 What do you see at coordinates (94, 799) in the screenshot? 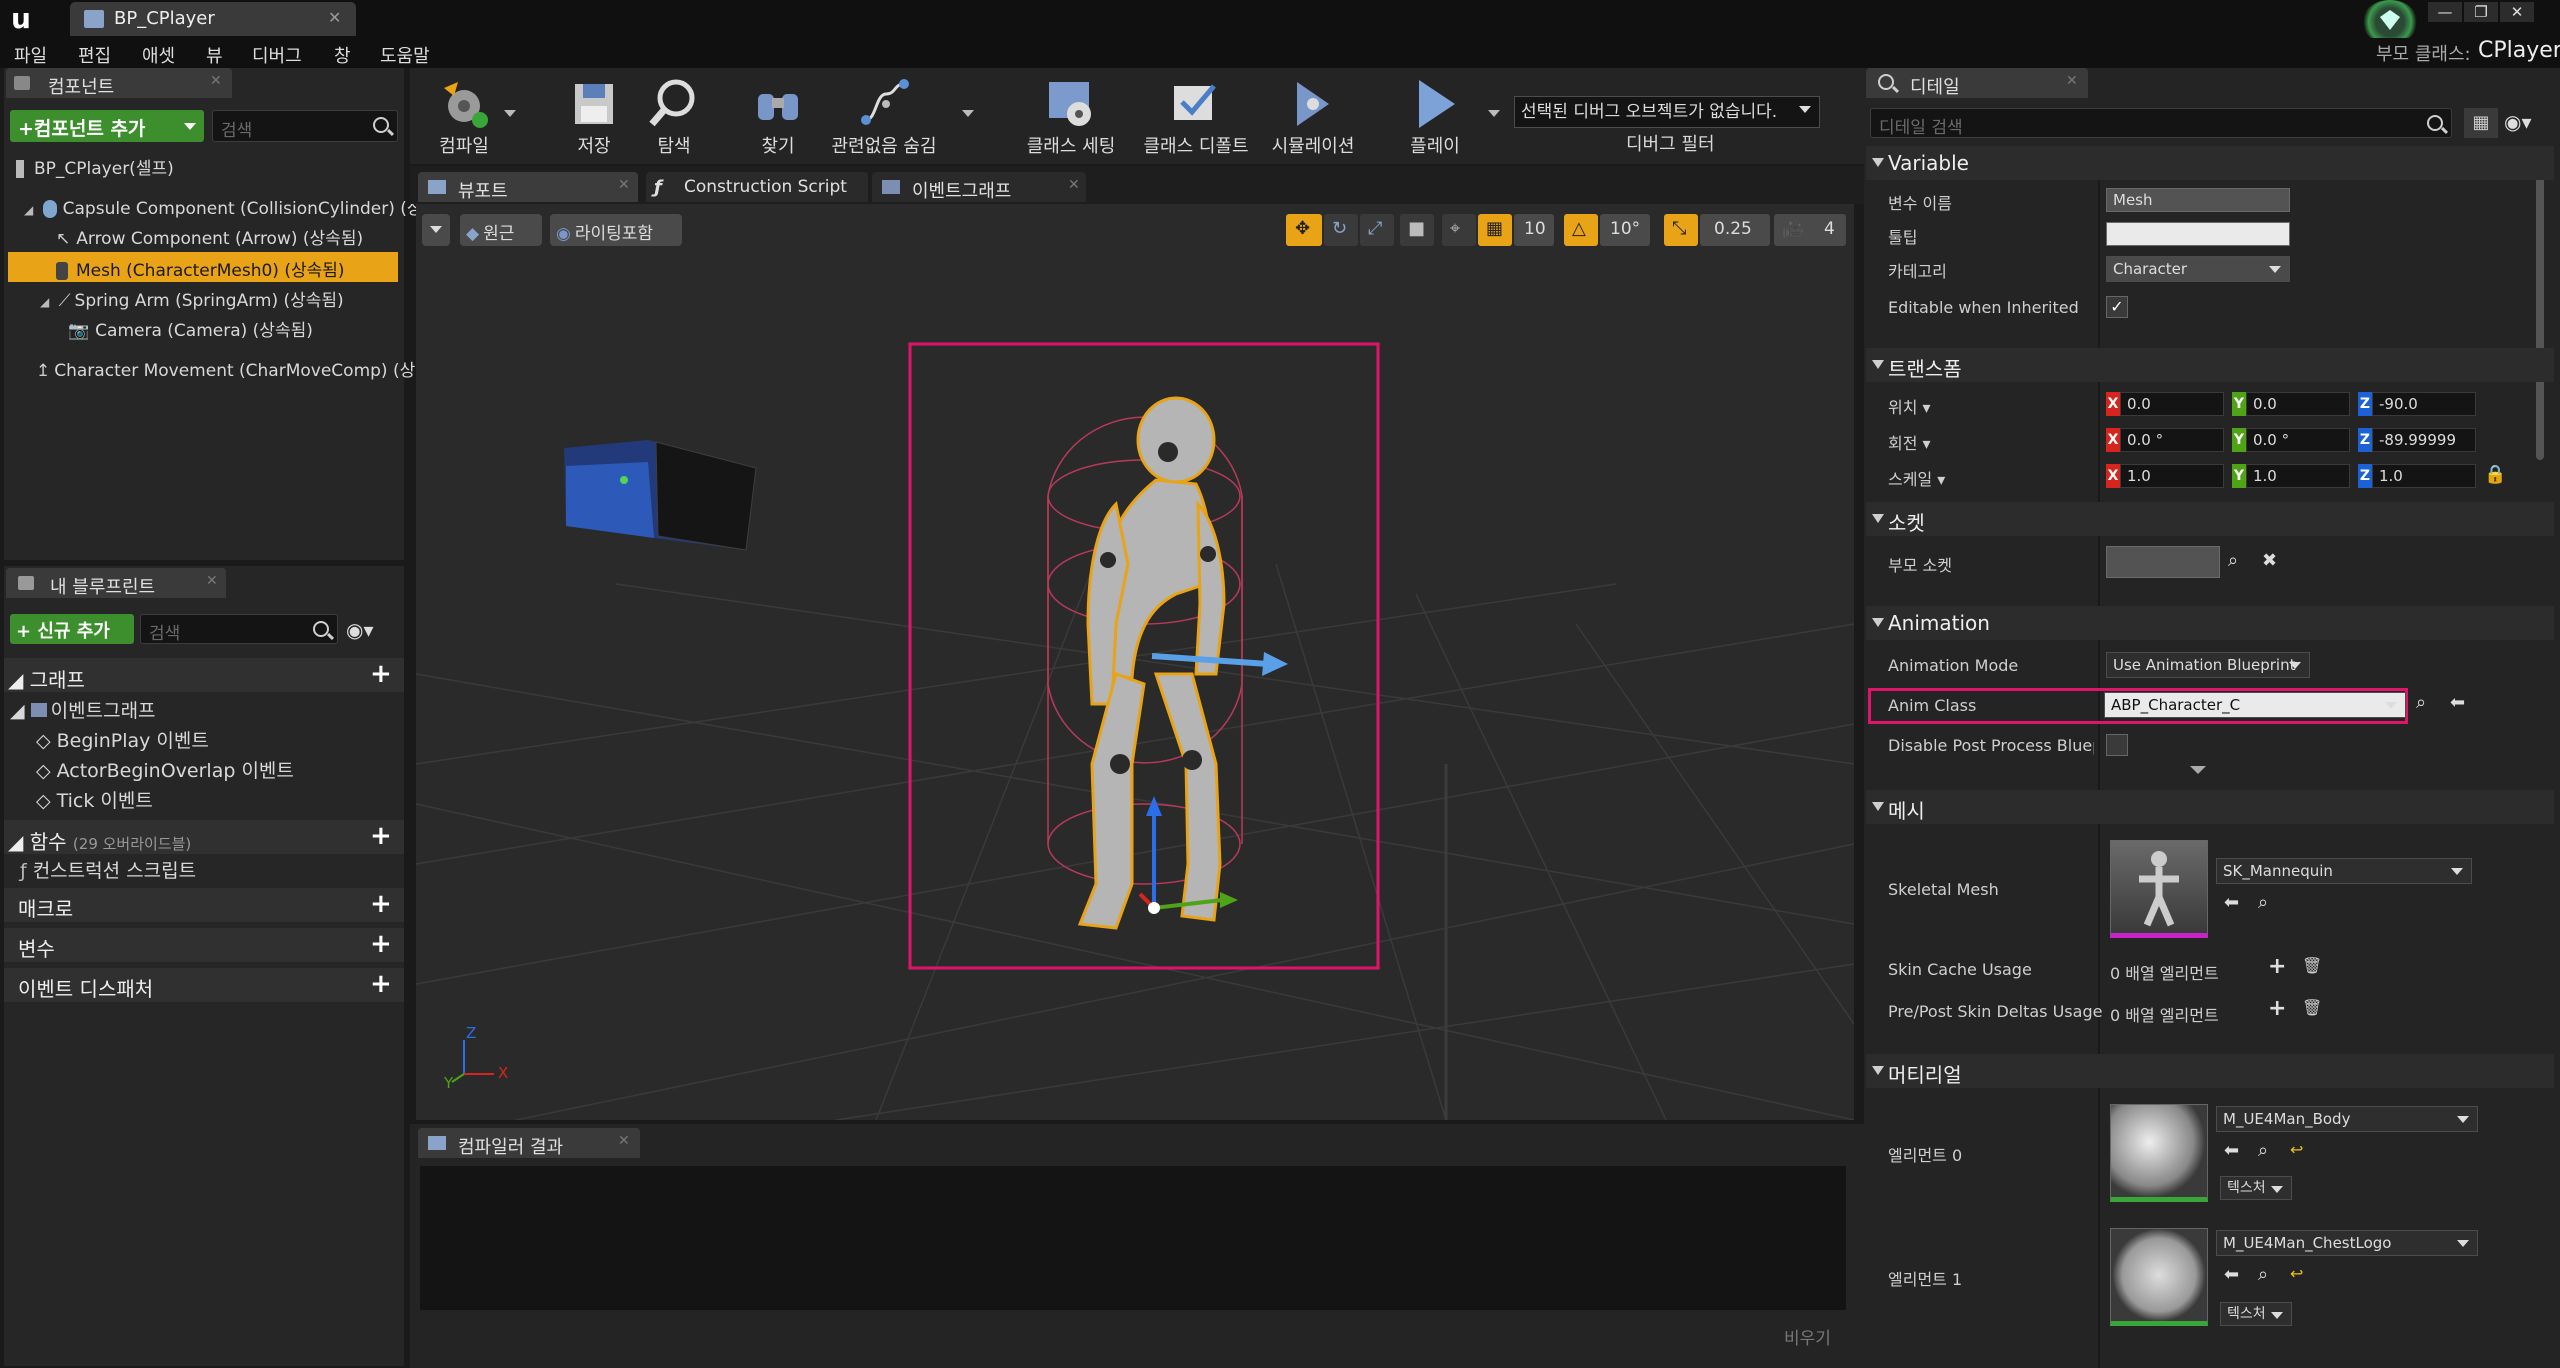
I see `event-item-tick: ◇ Tick 이벤트` at bounding box center [94, 799].